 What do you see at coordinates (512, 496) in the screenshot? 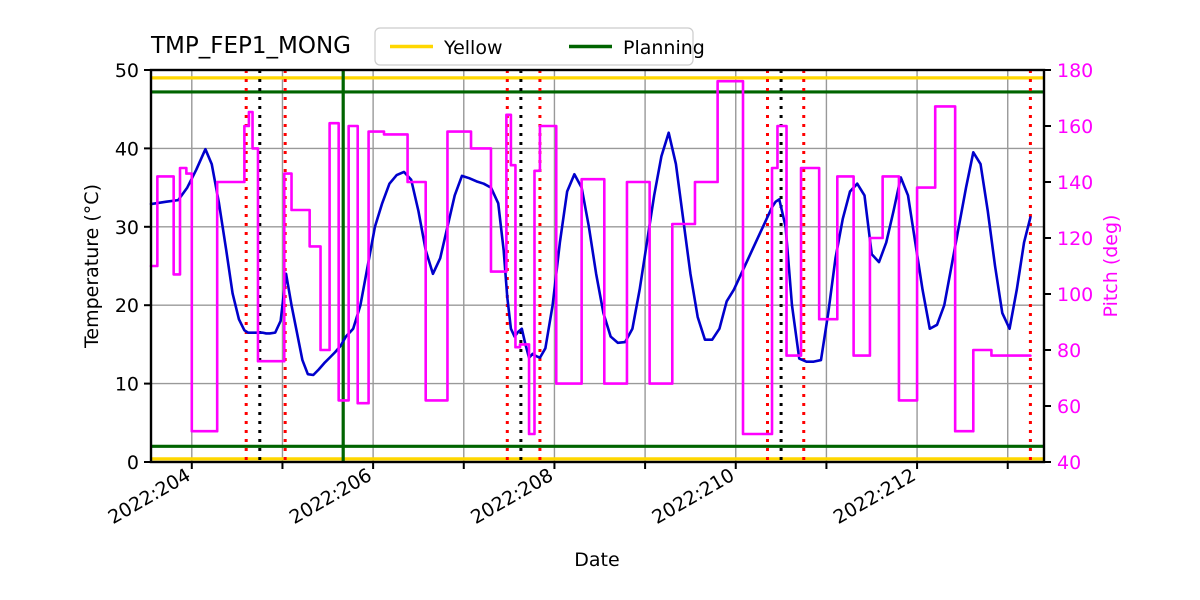
I see `x-tick-label: 2022:208` at bounding box center [512, 496].